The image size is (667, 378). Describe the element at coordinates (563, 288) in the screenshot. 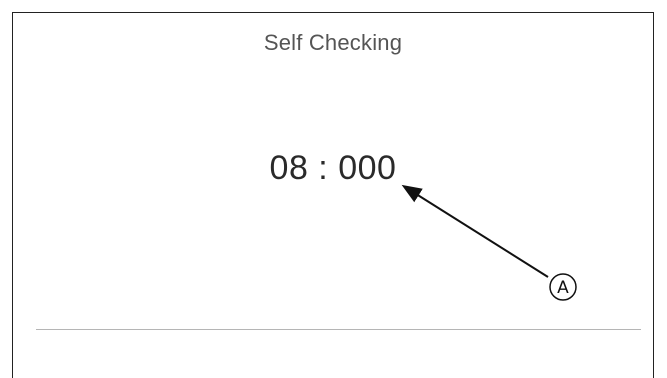

I see `callout-label: A` at that location.